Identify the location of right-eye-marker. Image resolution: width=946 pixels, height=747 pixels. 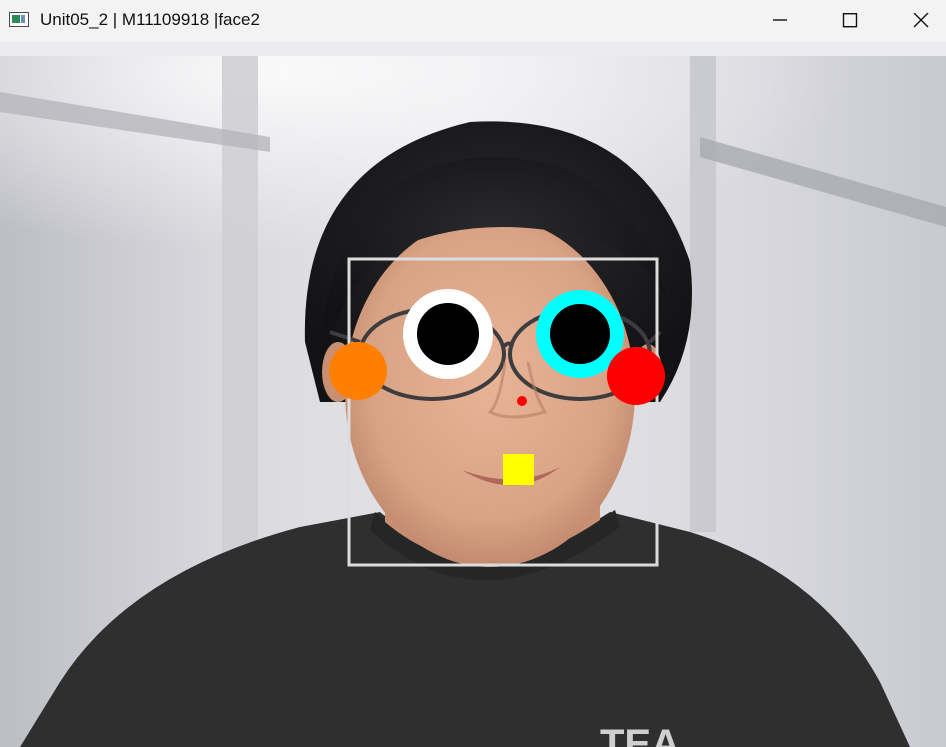
(580, 334).